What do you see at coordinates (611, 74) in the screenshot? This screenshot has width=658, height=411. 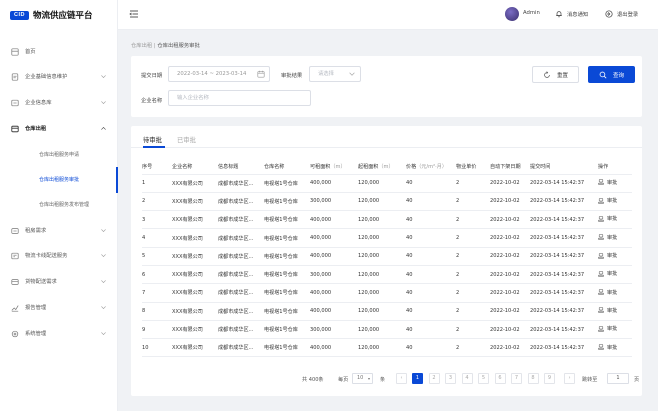 I see `query-button: 查询` at bounding box center [611, 74].